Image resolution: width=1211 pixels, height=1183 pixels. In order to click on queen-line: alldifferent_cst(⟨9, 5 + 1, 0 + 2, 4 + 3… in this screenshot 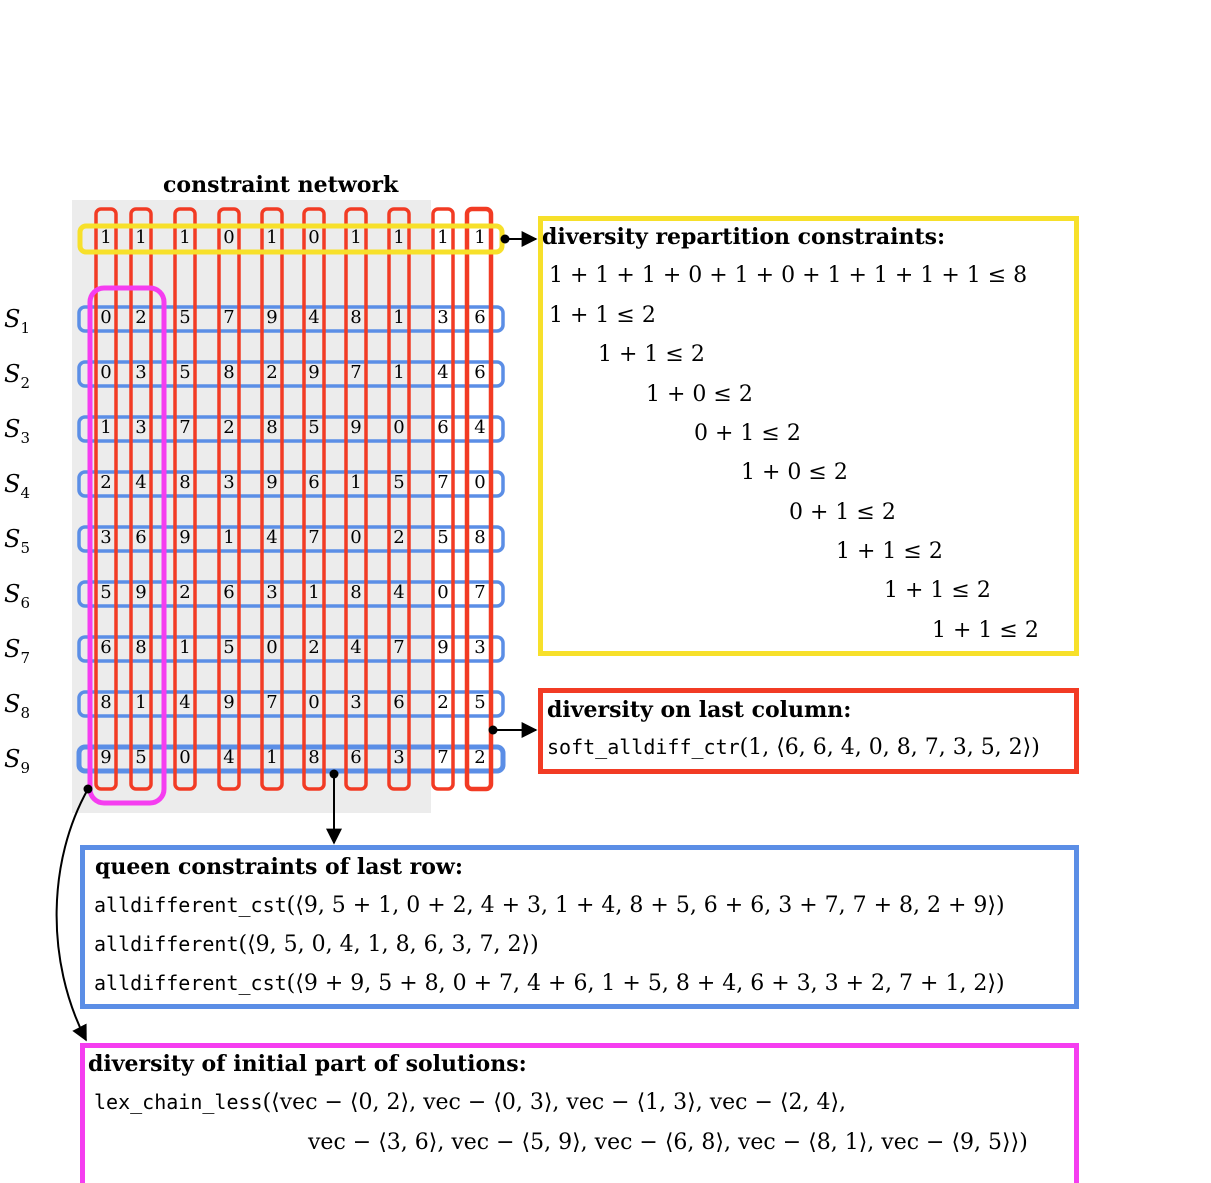, I will do `click(549, 905)`.